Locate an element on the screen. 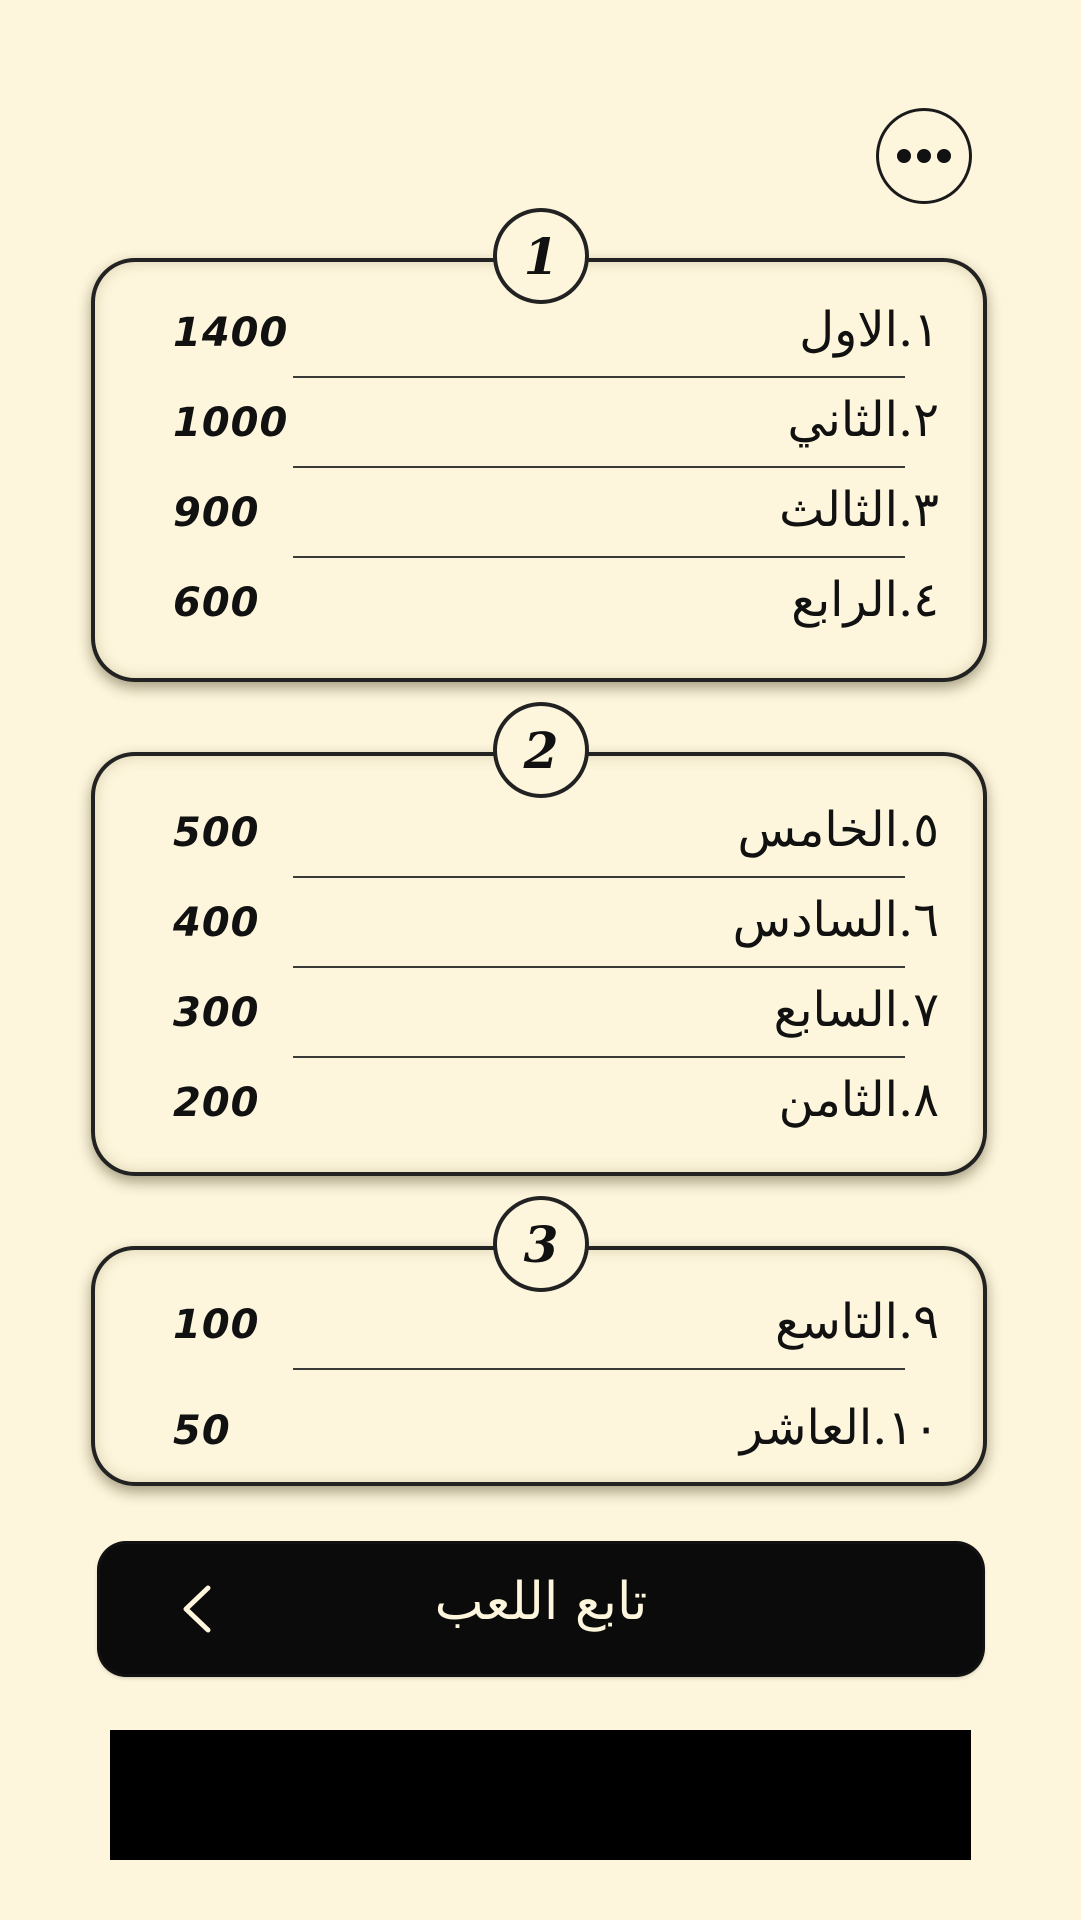  row-divider is located at coordinates (599, 1369).